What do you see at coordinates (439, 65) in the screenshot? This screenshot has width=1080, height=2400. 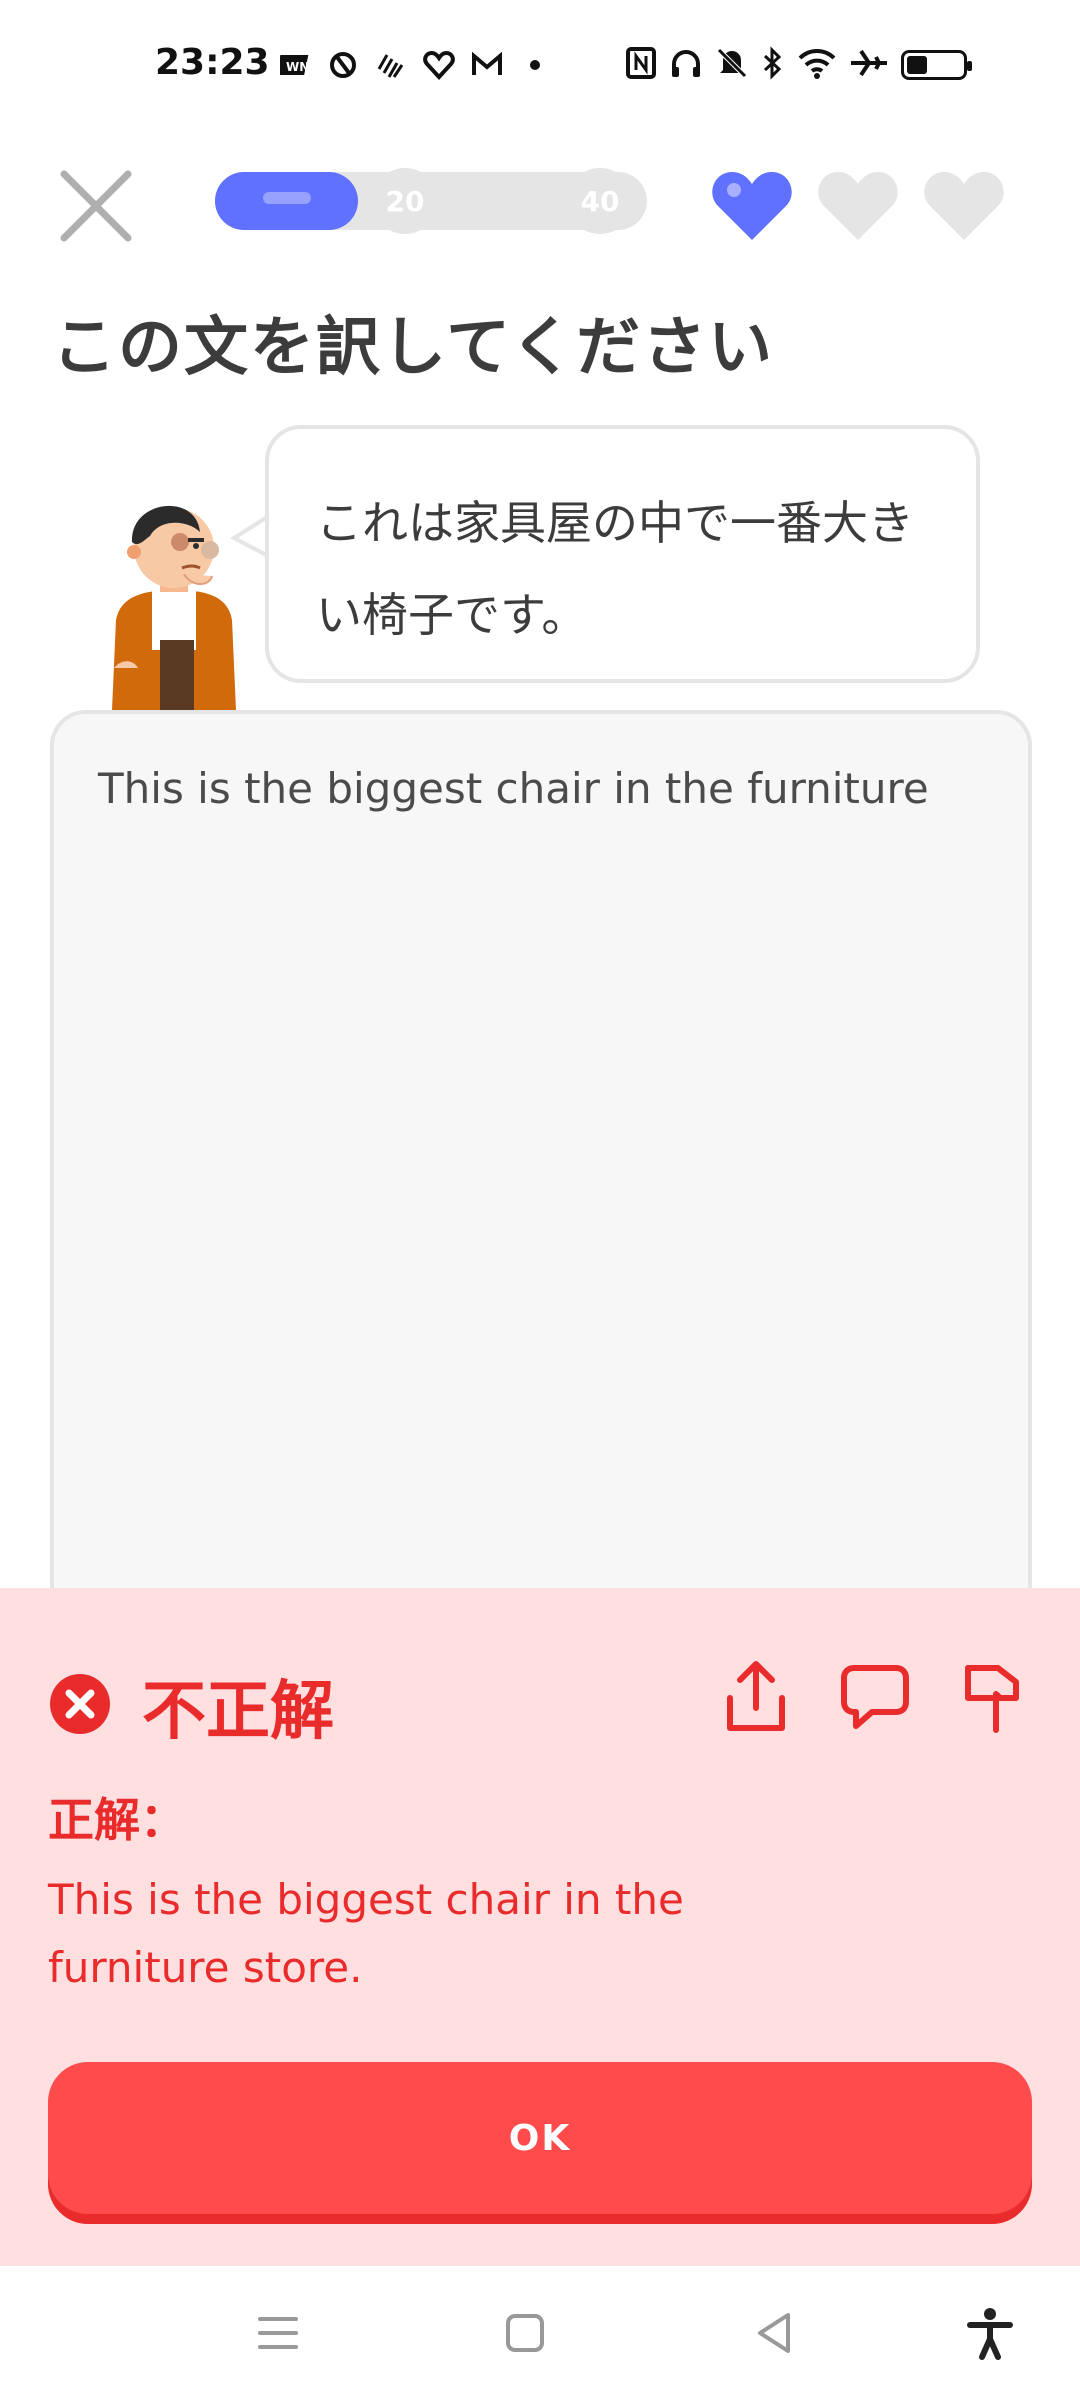 I see `heart-health-icon` at bounding box center [439, 65].